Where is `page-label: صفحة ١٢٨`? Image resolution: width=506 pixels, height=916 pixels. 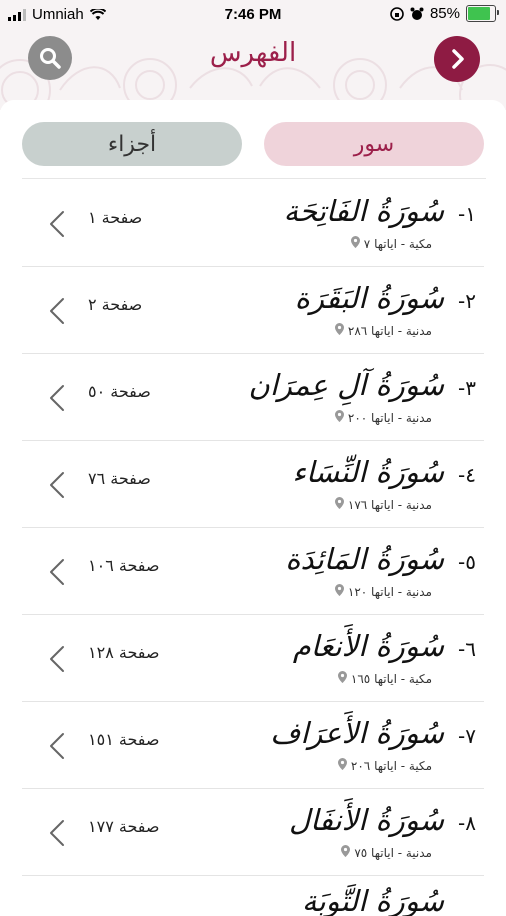
page-label: صفحة ١٢٨ is located at coordinates (124, 652).